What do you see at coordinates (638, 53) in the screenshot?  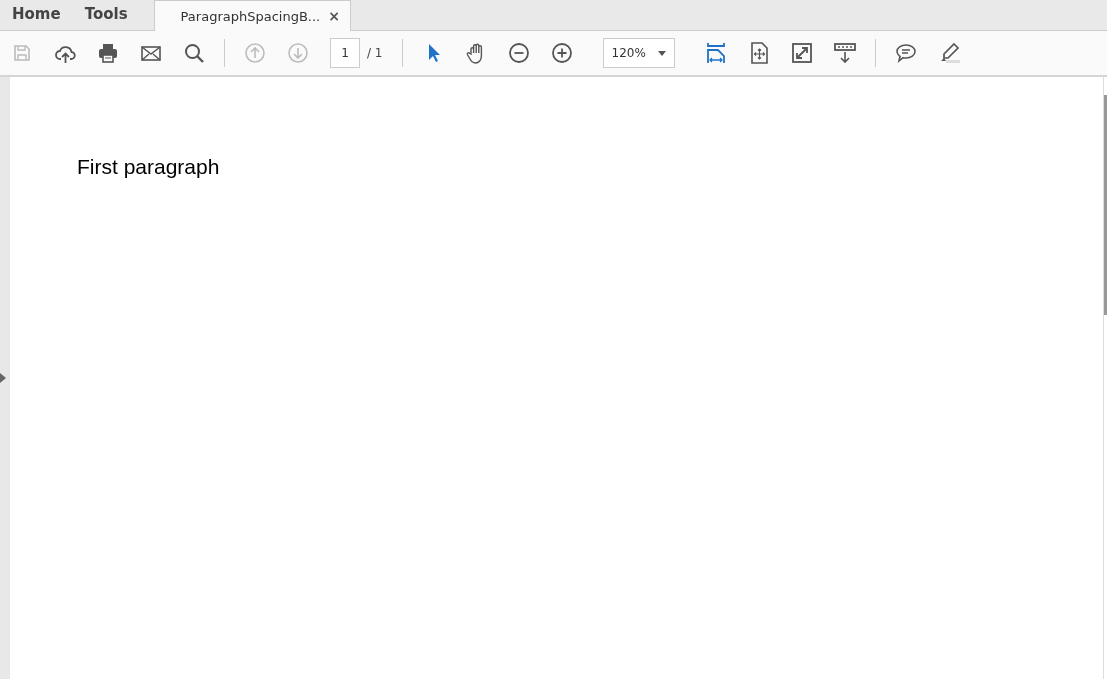 I see `zoom-dropdown: 120%` at bounding box center [638, 53].